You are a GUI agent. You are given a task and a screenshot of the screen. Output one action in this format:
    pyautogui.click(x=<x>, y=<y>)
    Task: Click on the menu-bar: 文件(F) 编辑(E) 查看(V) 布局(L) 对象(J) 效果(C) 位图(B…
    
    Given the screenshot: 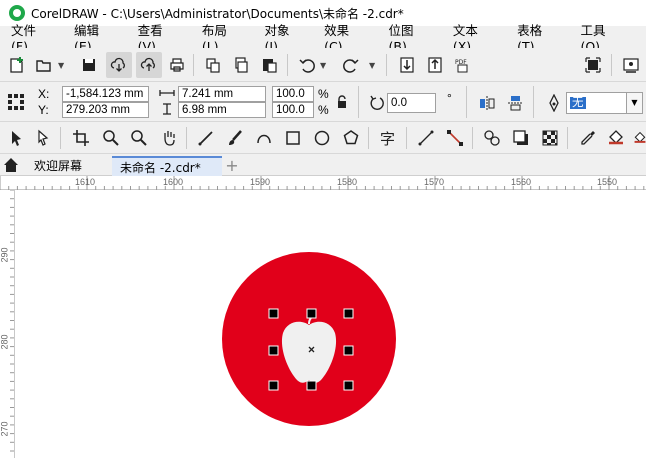 What is the action you would take?
    pyautogui.click(x=323, y=38)
    